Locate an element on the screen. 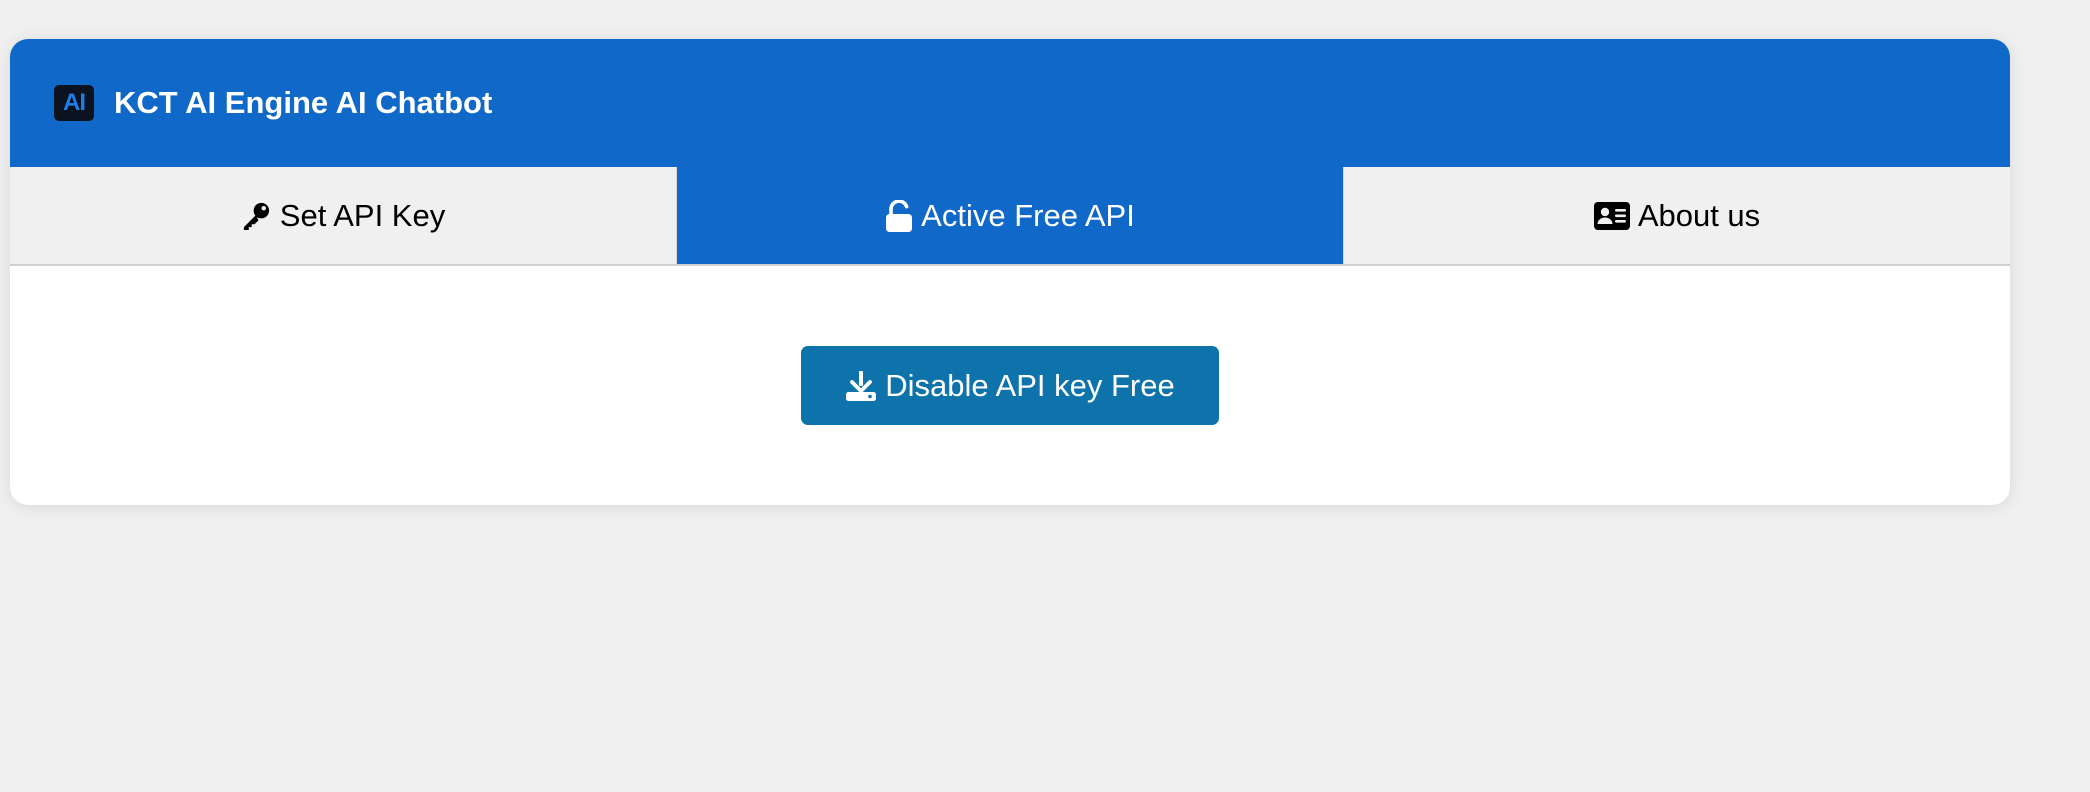  tab-label: About us is located at coordinates (1699, 215).